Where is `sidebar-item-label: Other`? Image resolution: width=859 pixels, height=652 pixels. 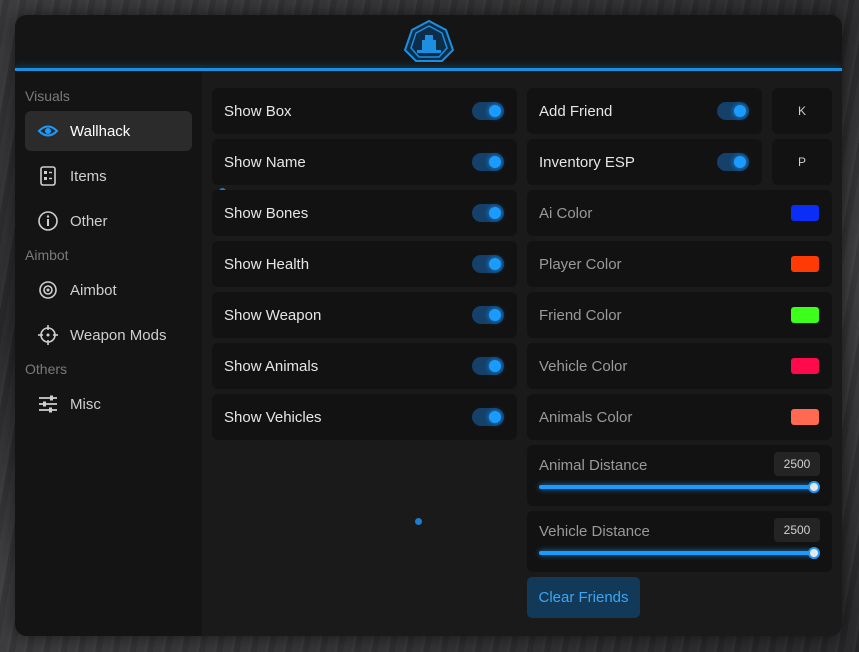 sidebar-item-label: Other is located at coordinates (89, 221).